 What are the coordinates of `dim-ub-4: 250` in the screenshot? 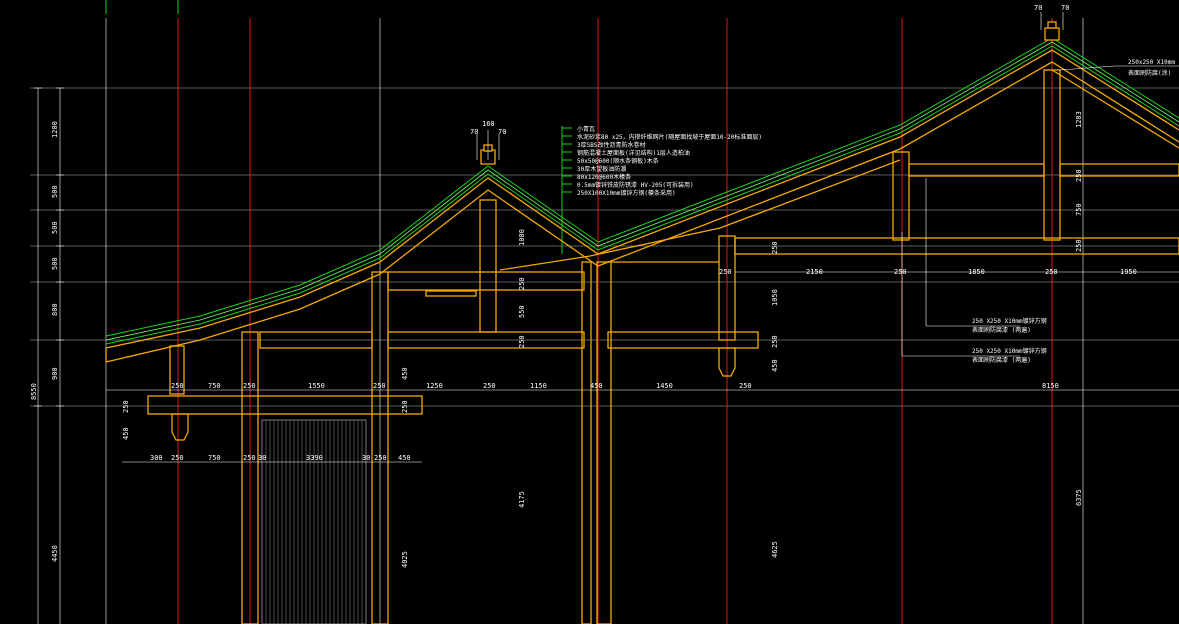 It's located at (1051, 272).